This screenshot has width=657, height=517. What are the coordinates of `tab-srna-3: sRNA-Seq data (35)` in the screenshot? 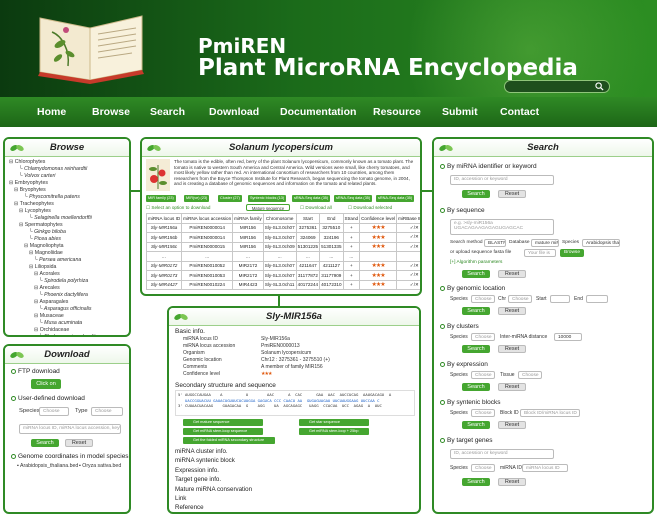 It's located at (395, 198).